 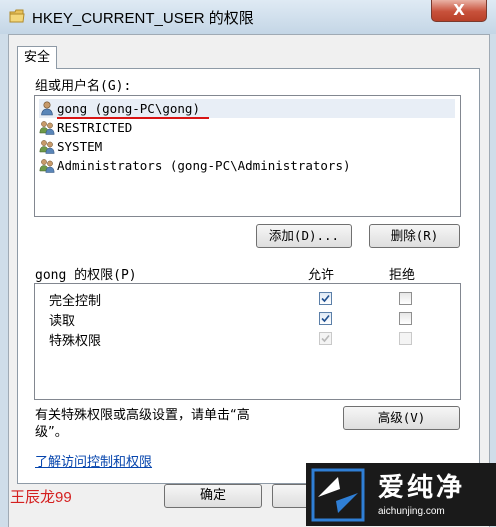 I want to click on title-bar: HKEY_CURRENT_USER 的权限 X, so click(x=248, y=17).